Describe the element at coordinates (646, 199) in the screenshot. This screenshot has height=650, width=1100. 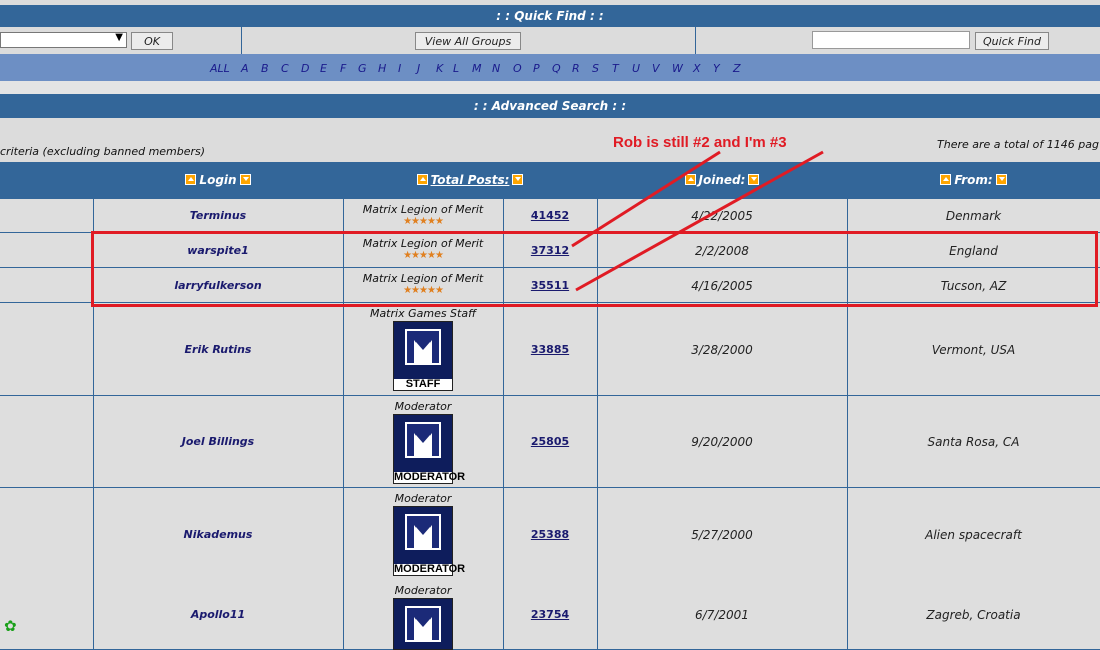
I see `annotation-arrow` at that location.